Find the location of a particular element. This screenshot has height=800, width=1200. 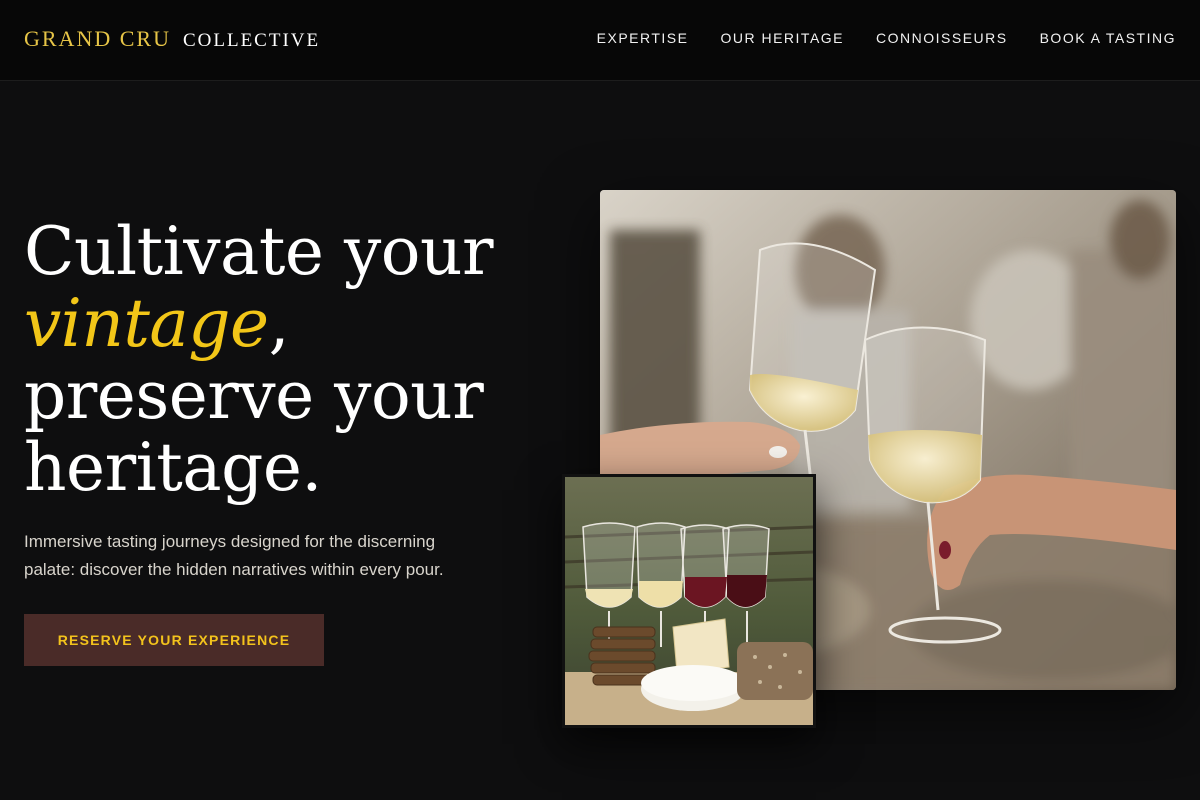

headline-comma: , is located at coordinates (279, 323).